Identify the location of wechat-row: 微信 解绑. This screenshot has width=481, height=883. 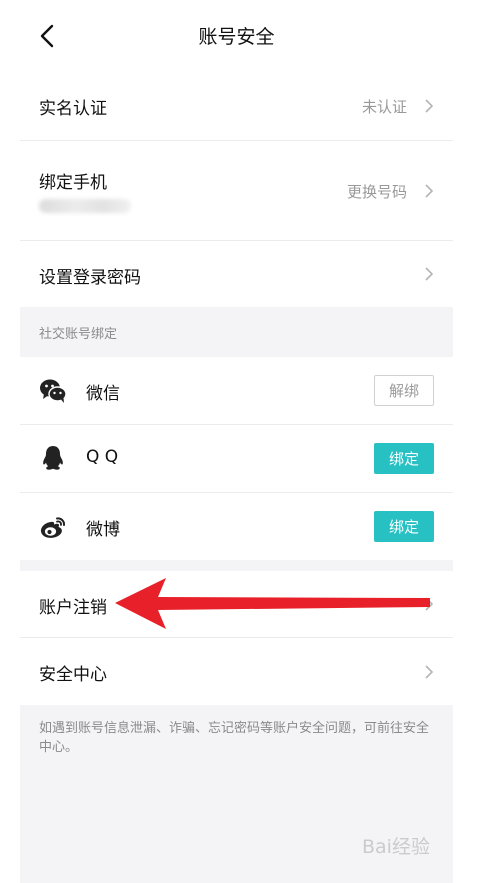
(236, 390).